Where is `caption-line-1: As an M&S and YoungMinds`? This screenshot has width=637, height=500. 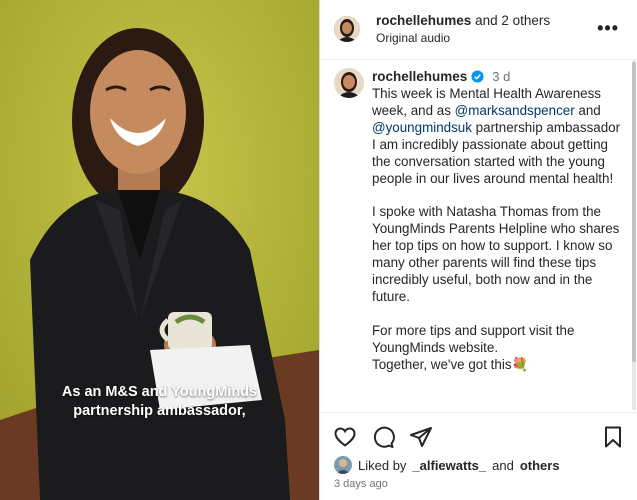
caption-line-1: As an M&S and YoungMinds is located at coordinates (159, 392).